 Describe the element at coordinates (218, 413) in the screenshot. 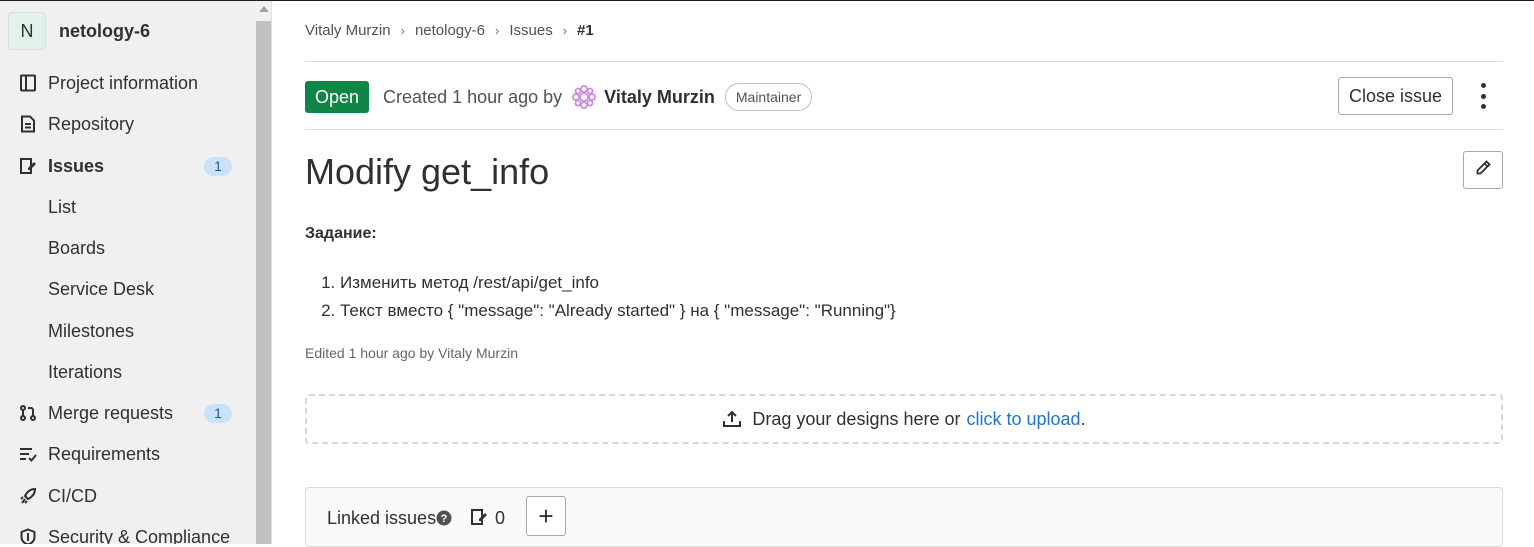

I see `merge-requests-count-badge: 1` at that location.